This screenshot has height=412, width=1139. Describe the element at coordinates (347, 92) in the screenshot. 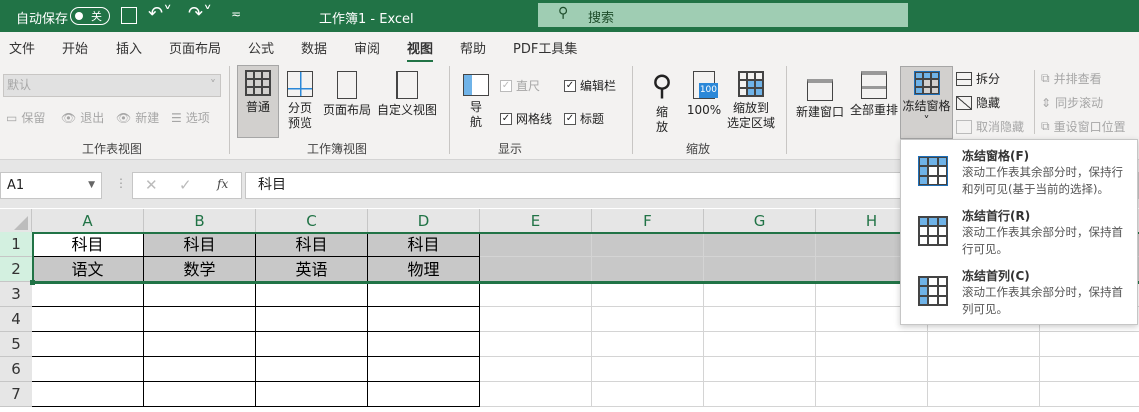

I see `page-layout-button: 页面布局` at that location.